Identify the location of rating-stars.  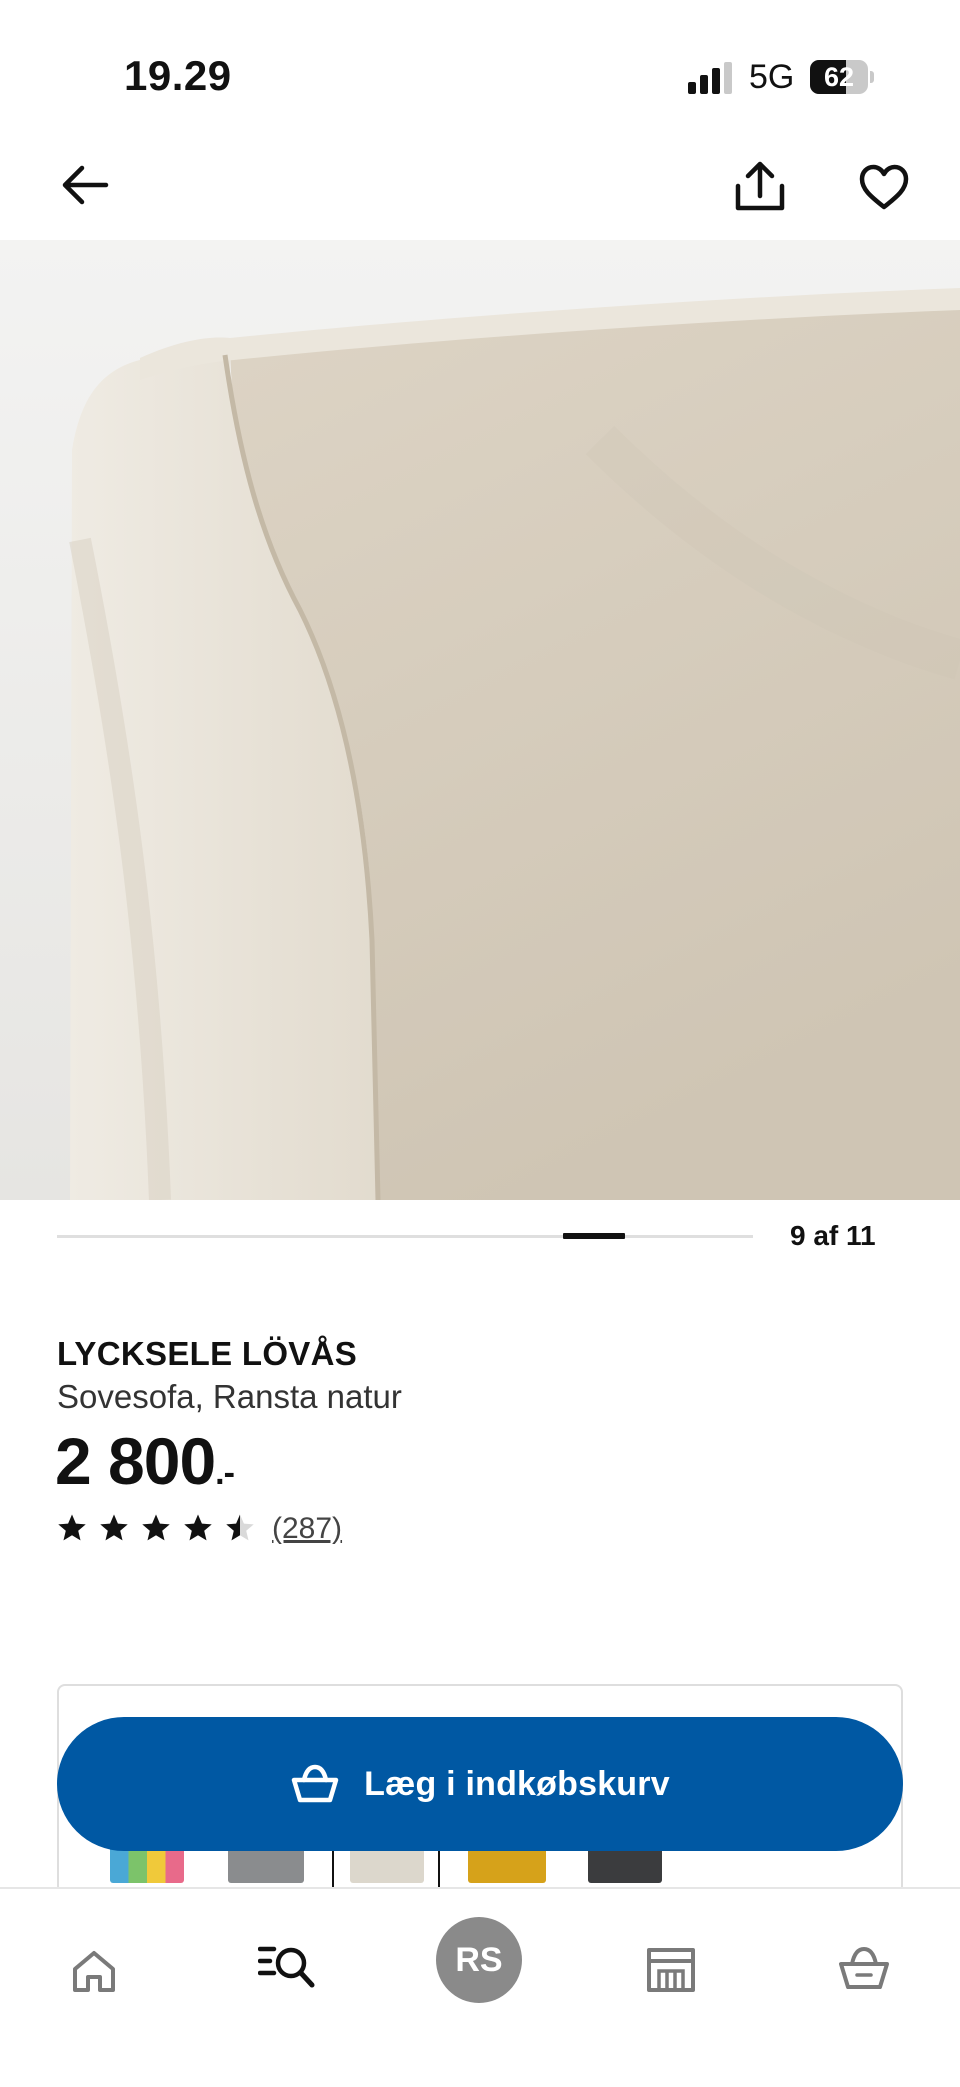
(156, 1531).